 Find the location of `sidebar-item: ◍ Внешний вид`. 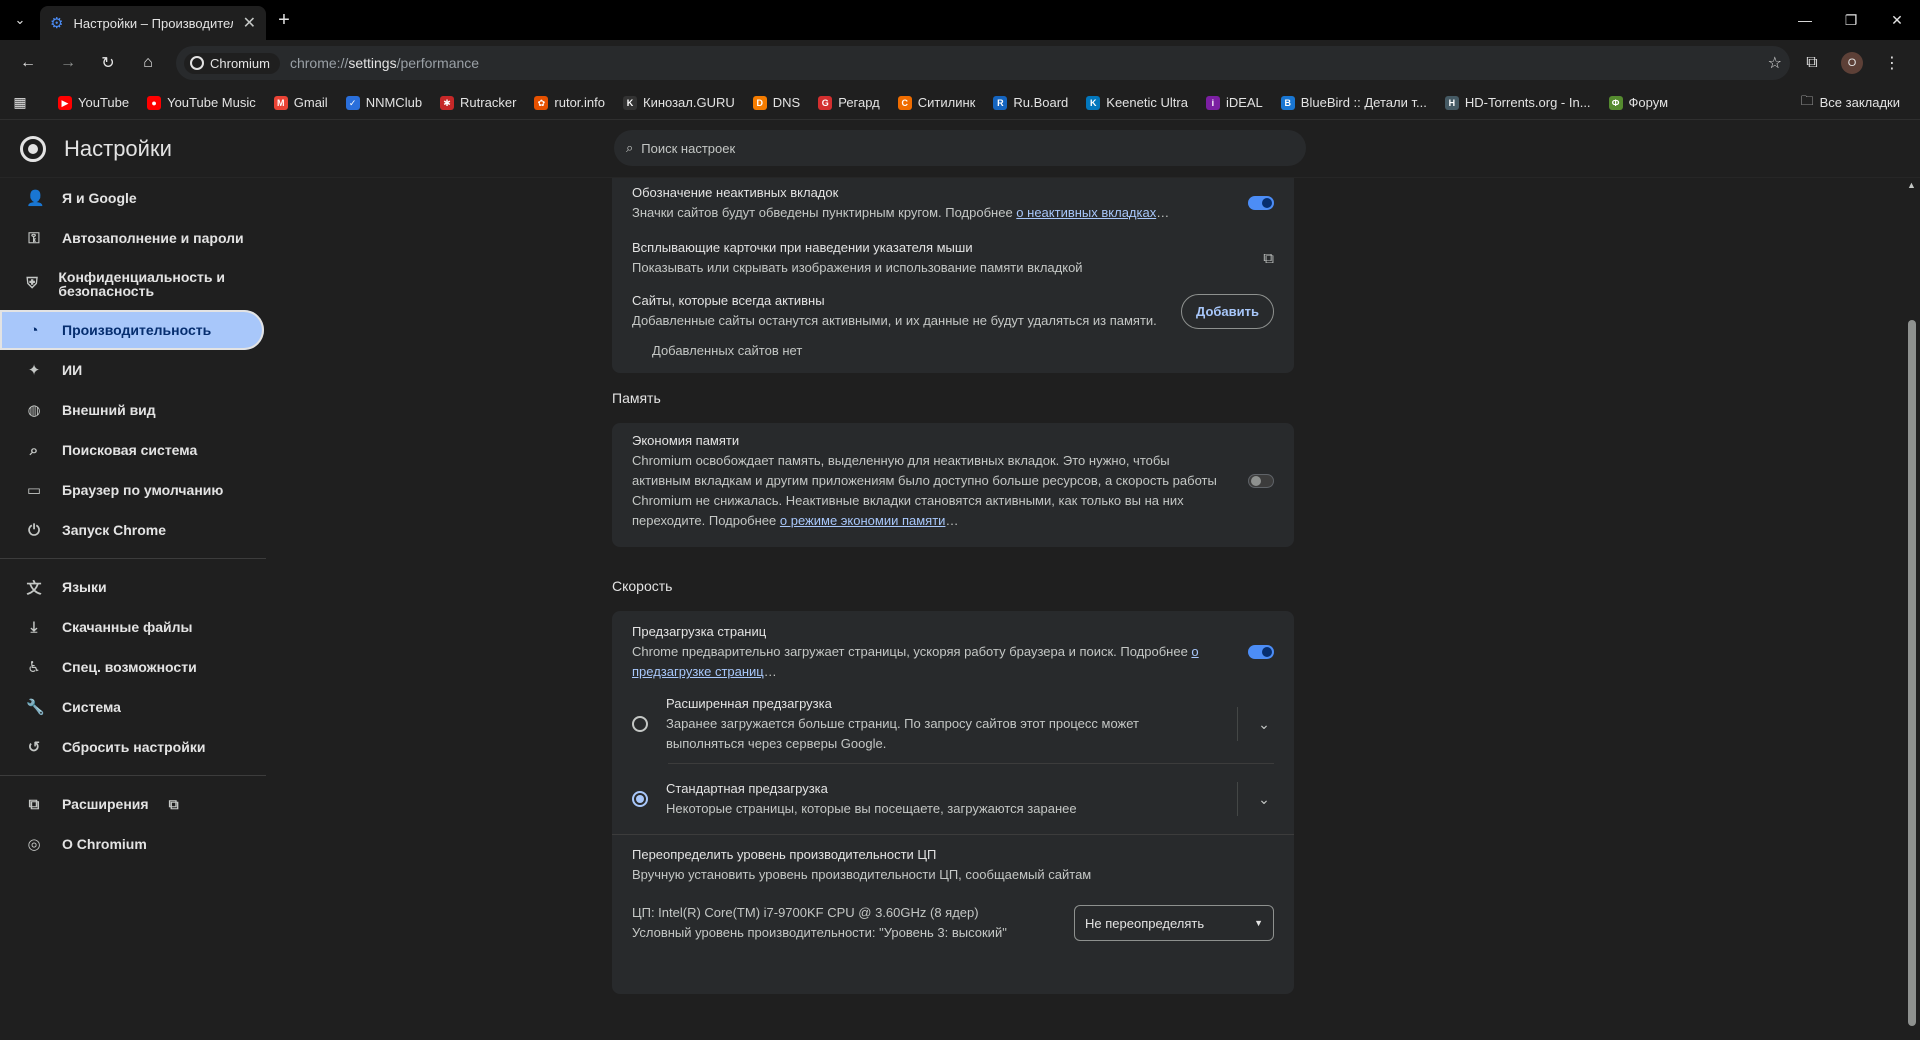

sidebar-item: ◍ Внешний вид is located at coordinates (132, 410).